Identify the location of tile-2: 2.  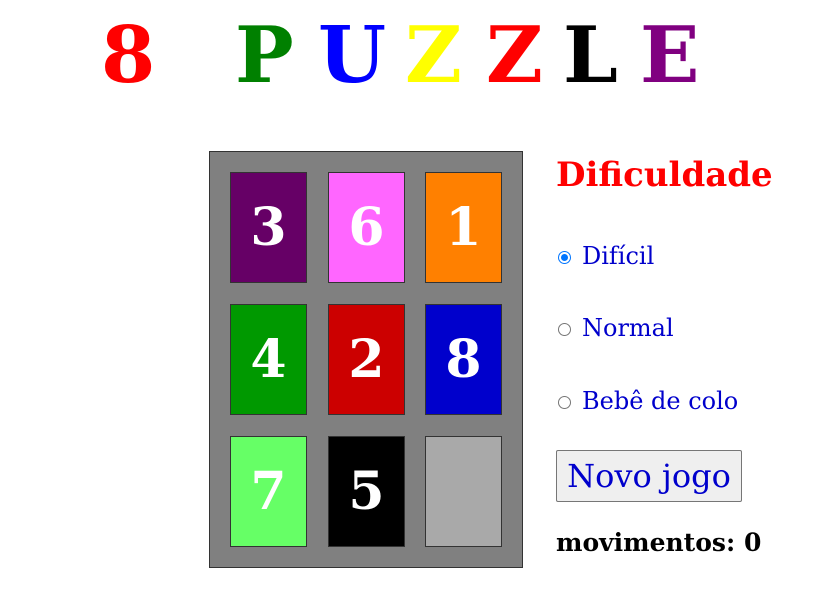
(366, 359).